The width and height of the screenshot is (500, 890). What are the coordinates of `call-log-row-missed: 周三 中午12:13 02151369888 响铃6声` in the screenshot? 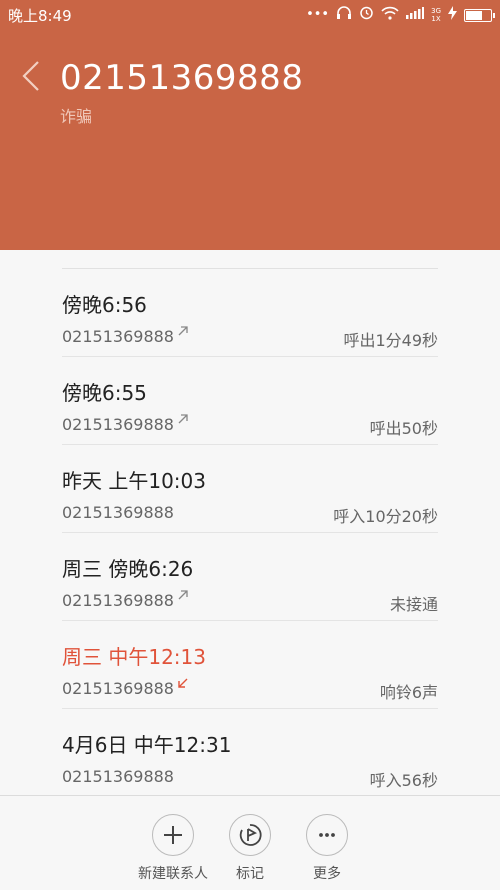 It's located at (250, 665).